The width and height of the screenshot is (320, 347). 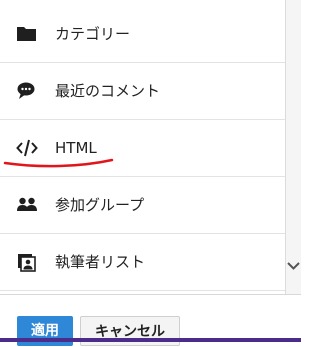 I want to click on bottom-color-strip, so click(x=150, y=340).